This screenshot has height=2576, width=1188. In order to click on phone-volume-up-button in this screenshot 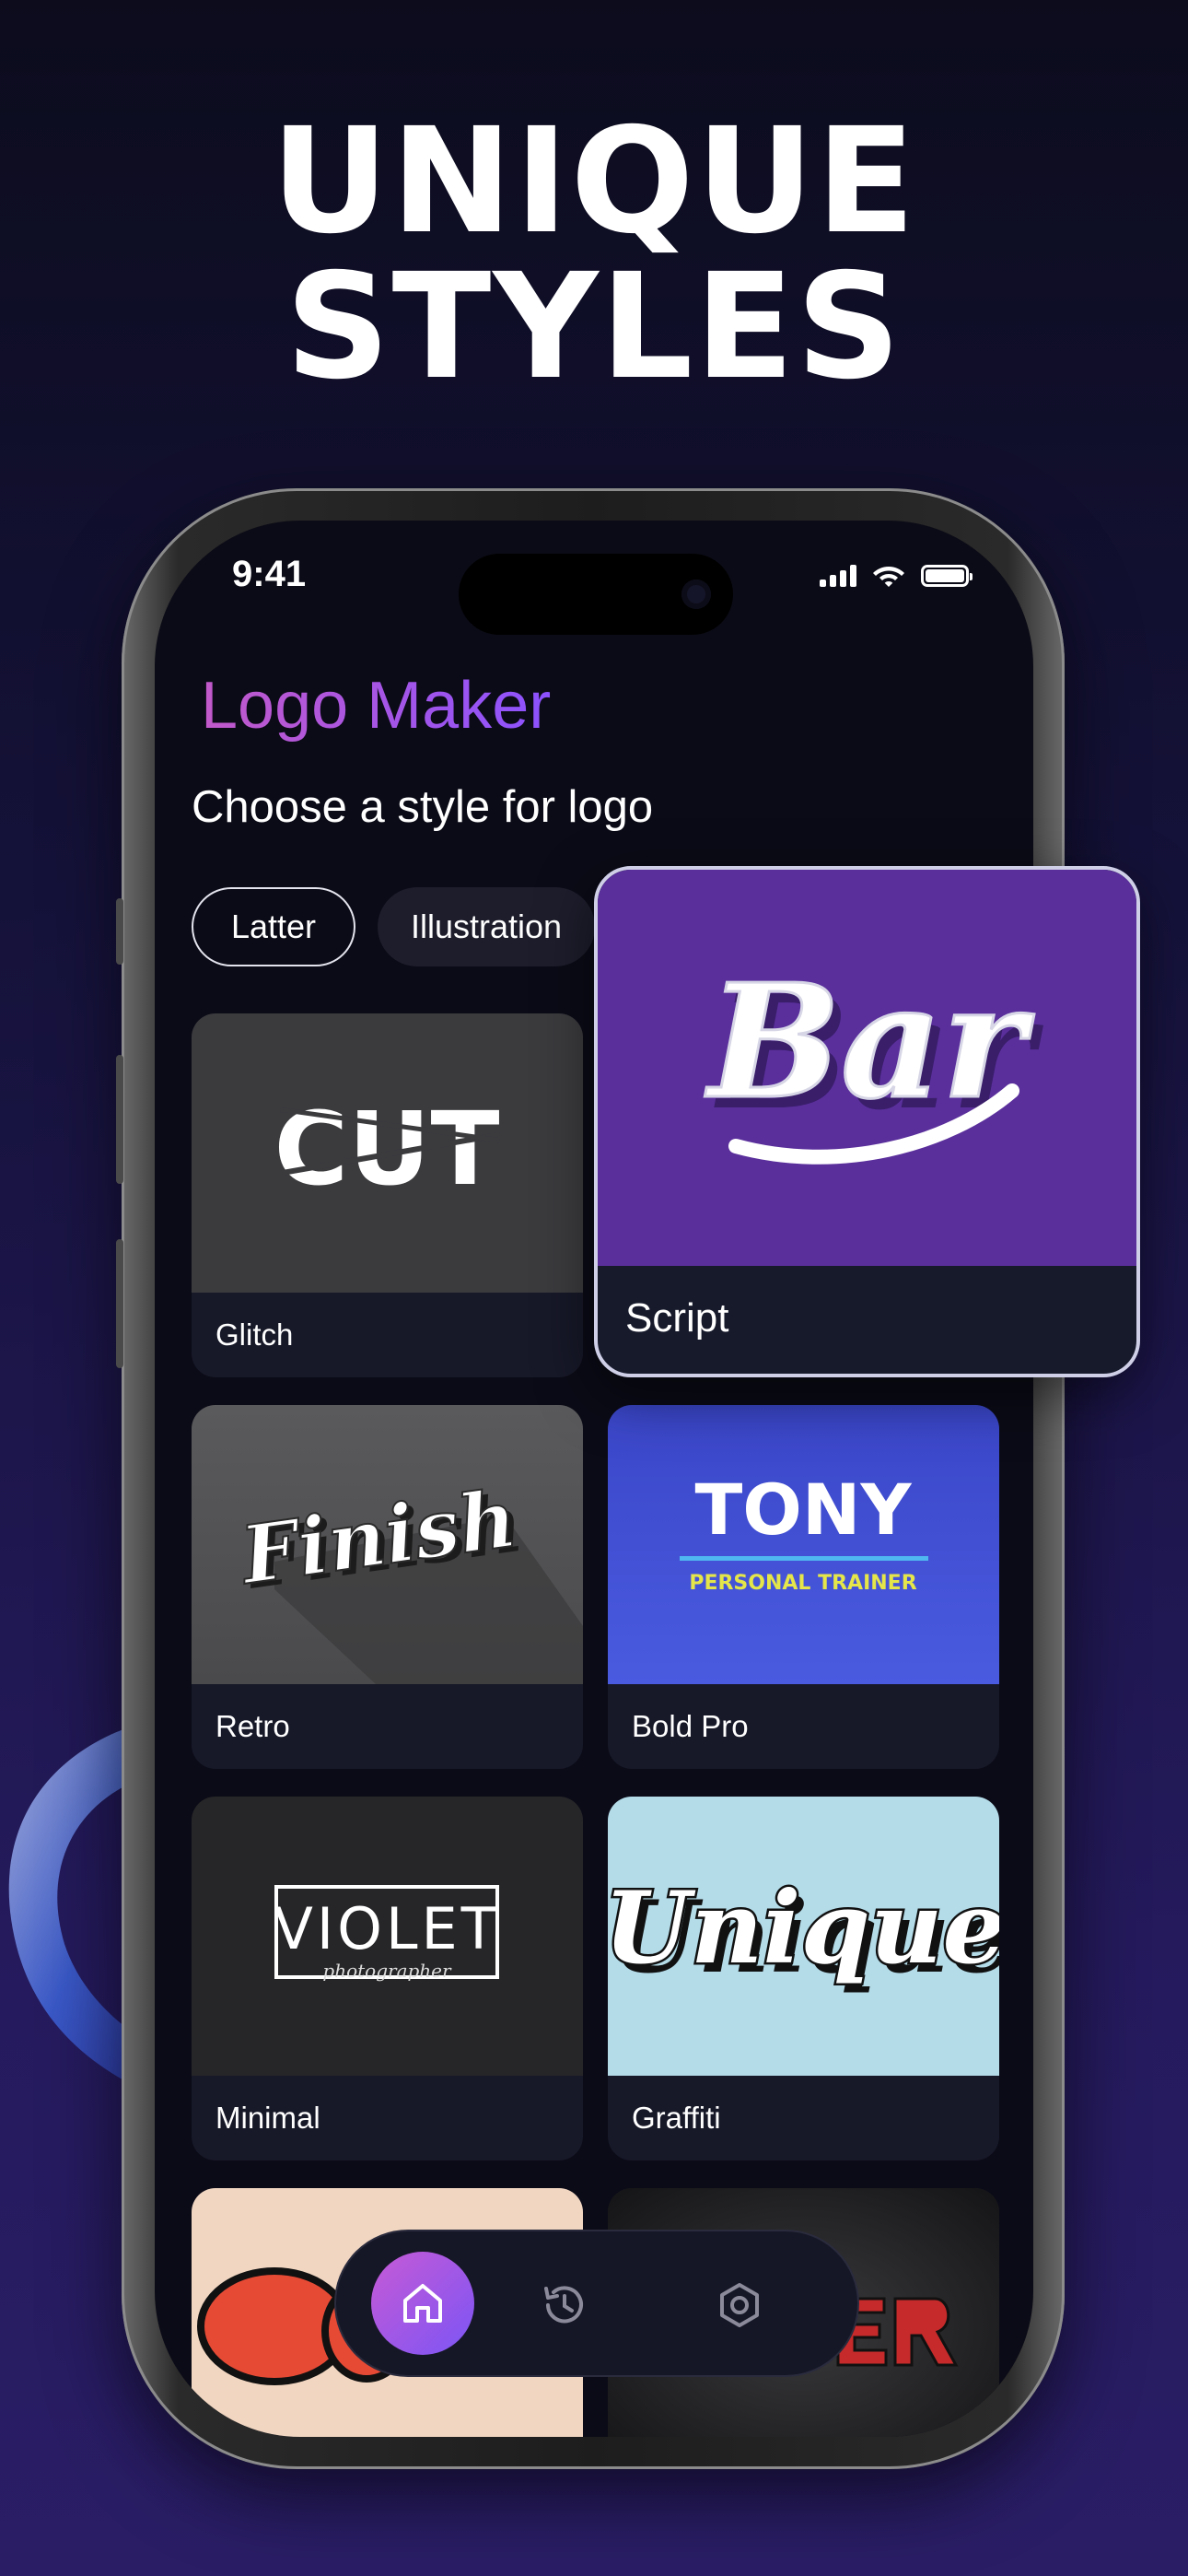, I will do `click(119, 1119)`.